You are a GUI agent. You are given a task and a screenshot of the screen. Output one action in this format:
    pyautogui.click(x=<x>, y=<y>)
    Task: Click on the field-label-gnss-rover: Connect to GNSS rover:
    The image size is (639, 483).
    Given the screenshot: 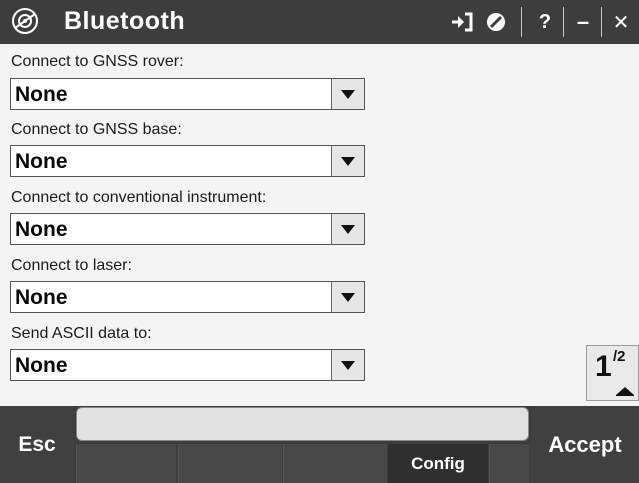 What is the action you would take?
    pyautogui.click(x=97, y=61)
    